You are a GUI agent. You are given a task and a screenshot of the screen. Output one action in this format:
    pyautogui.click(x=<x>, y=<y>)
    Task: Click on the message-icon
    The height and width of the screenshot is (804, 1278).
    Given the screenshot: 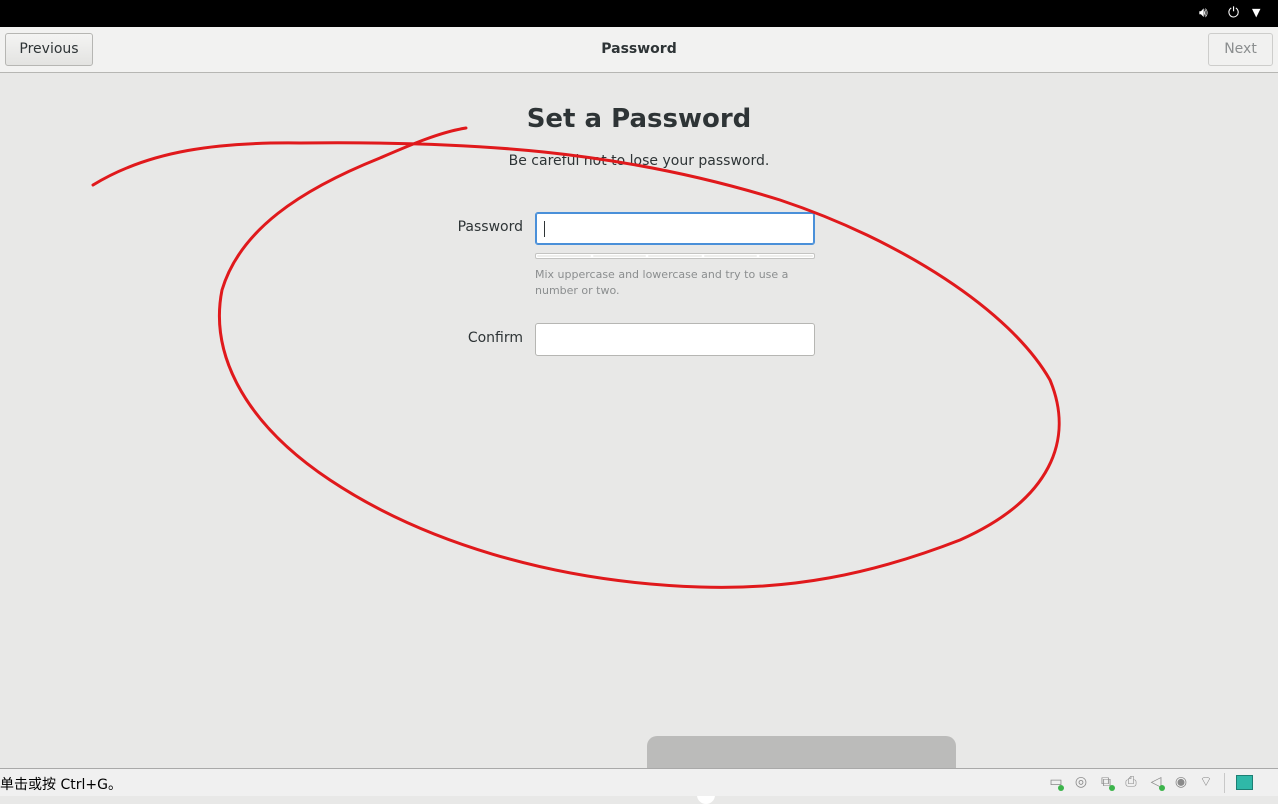 What is the action you would take?
    pyautogui.click(x=1244, y=782)
    